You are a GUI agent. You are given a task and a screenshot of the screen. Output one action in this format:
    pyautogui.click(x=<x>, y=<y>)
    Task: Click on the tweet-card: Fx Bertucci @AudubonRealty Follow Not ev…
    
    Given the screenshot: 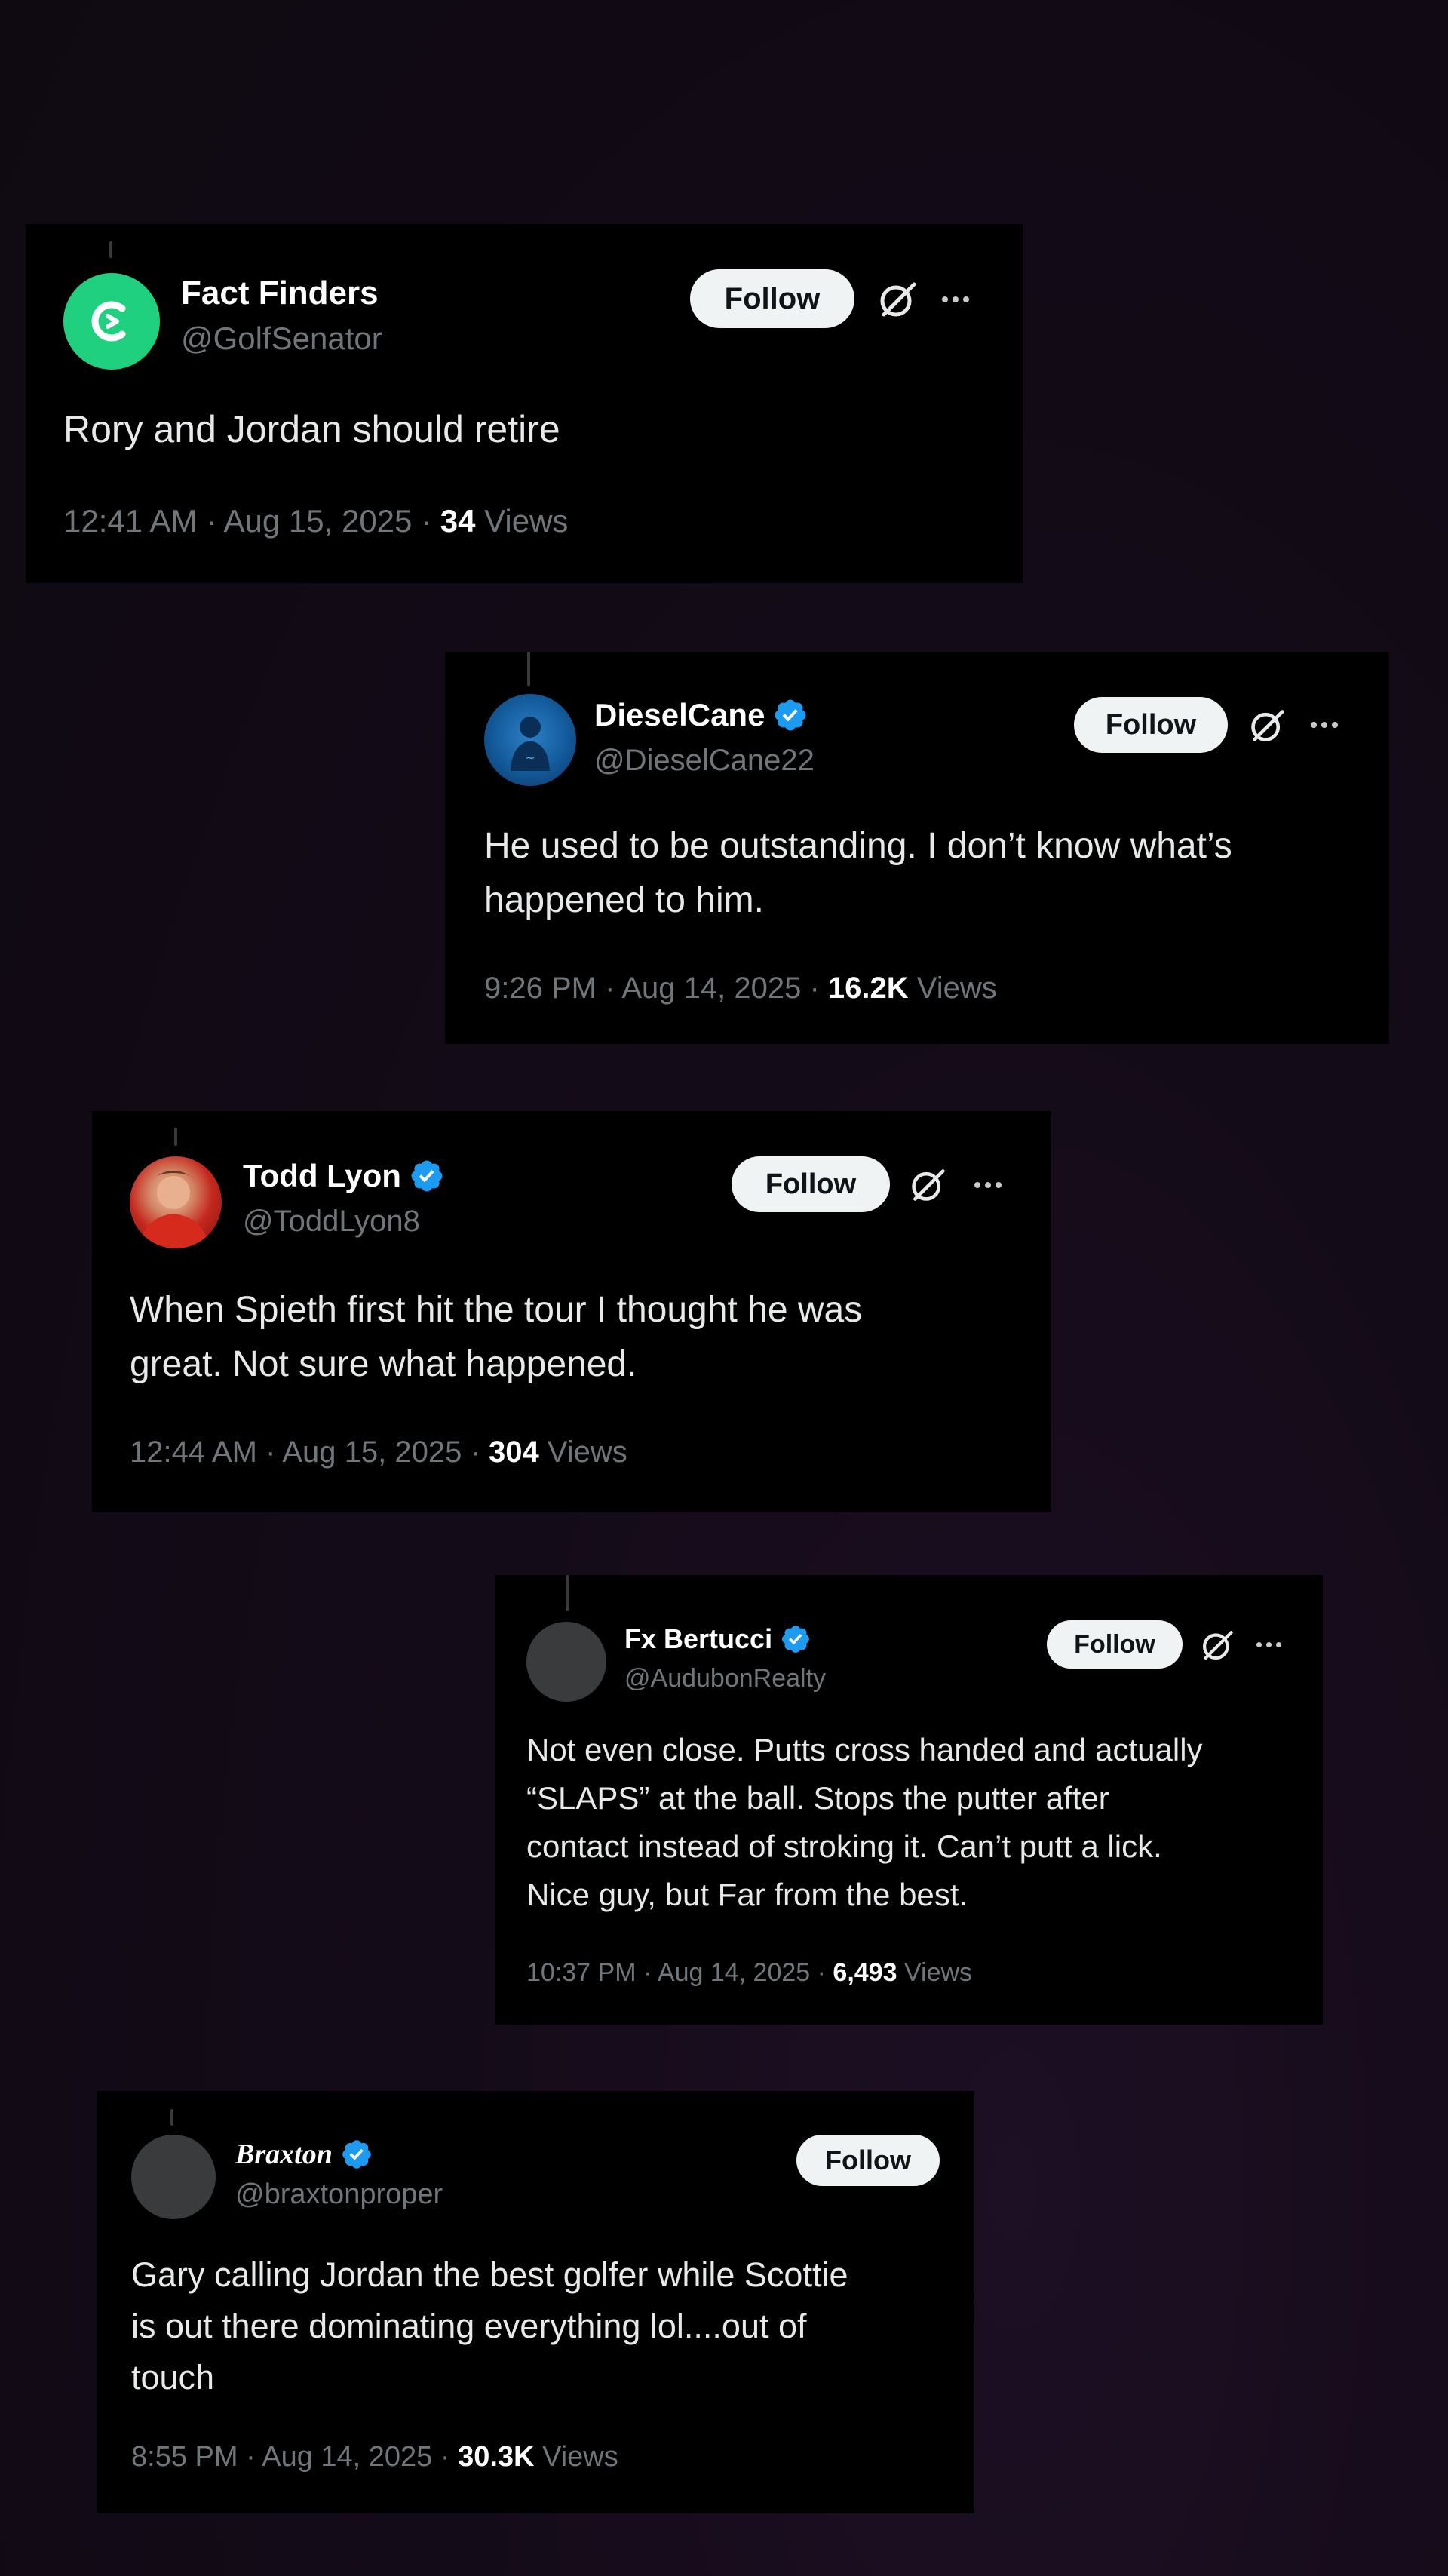 What is the action you would take?
    pyautogui.click(x=909, y=1800)
    